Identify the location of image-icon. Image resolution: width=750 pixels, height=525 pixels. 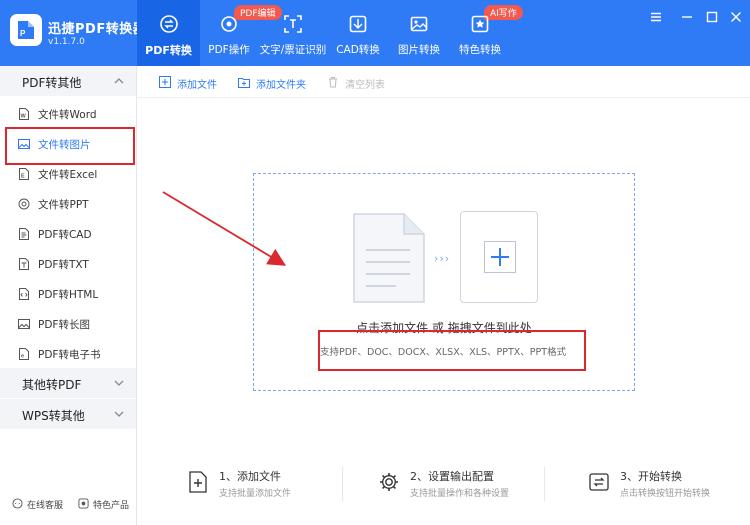
(419, 24).